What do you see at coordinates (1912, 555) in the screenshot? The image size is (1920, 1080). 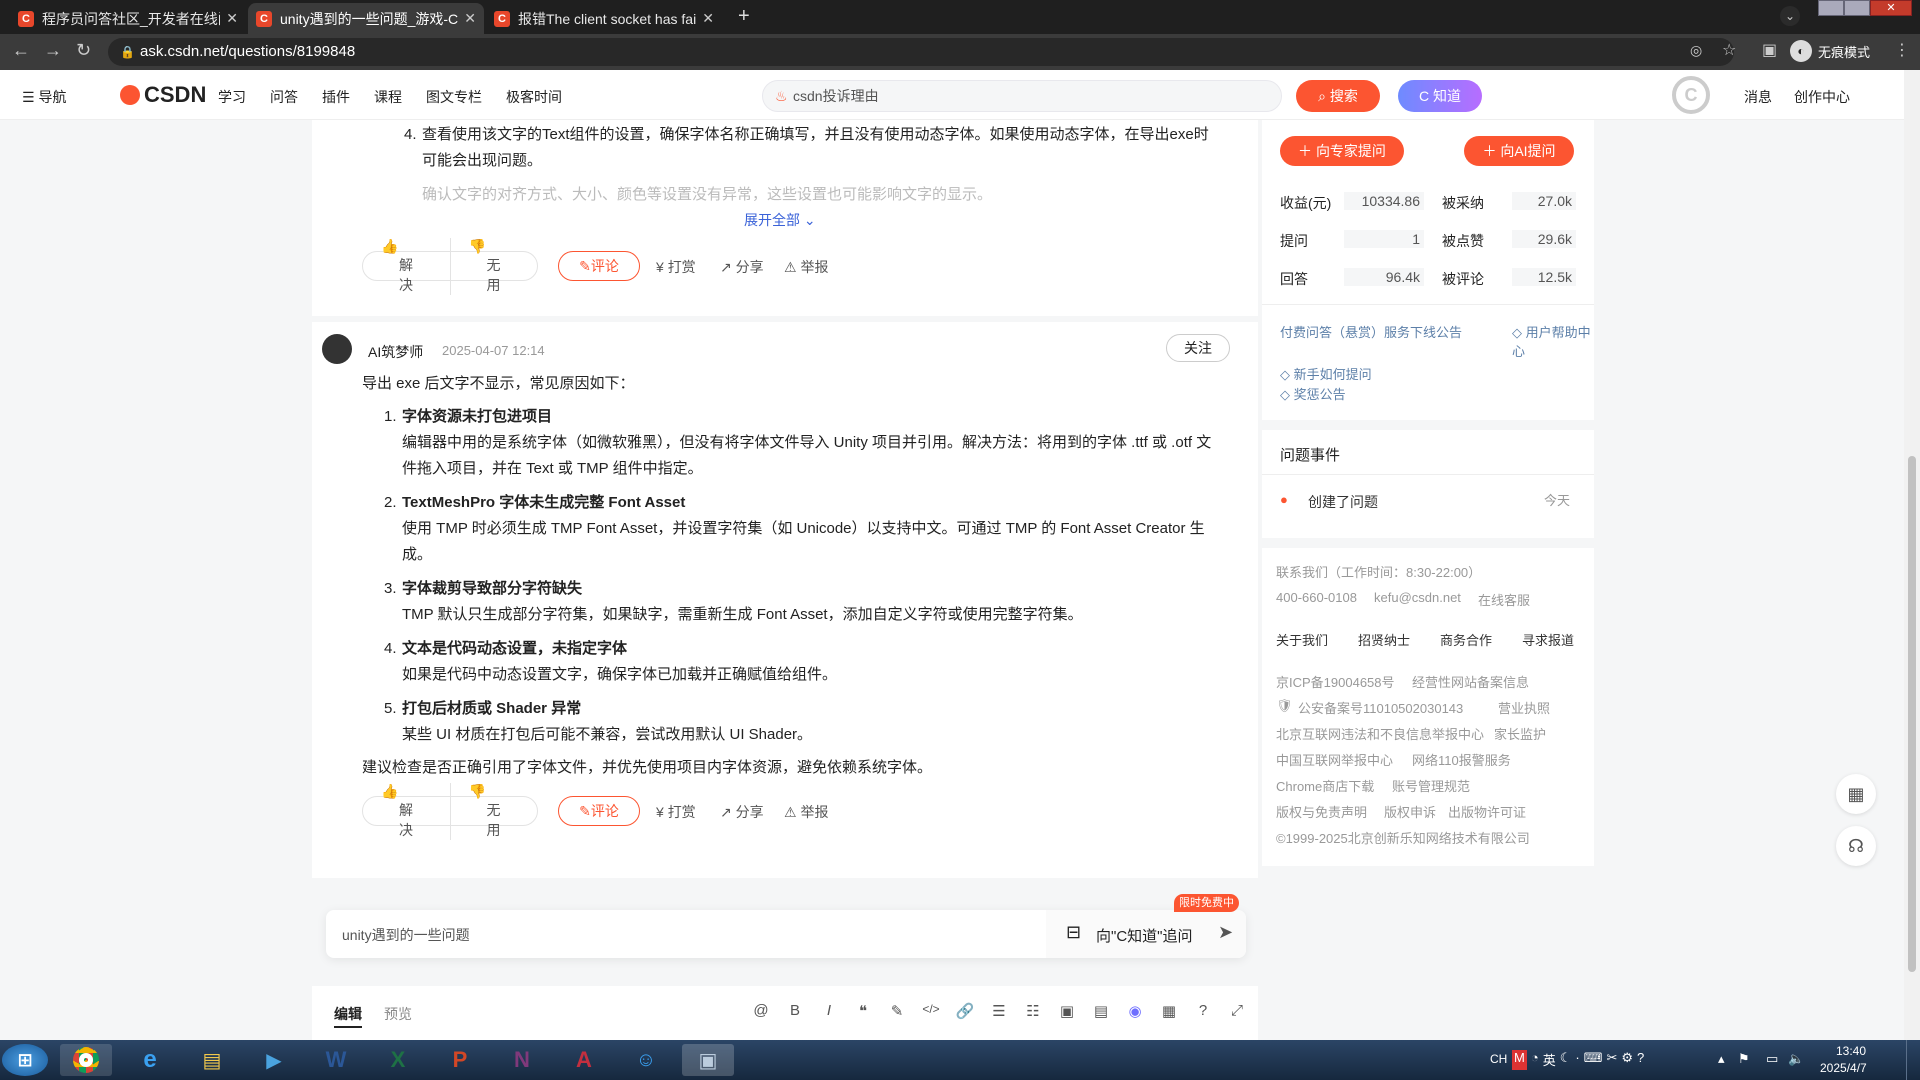 I see `page-scrollbar` at bounding box center [1912, 555].